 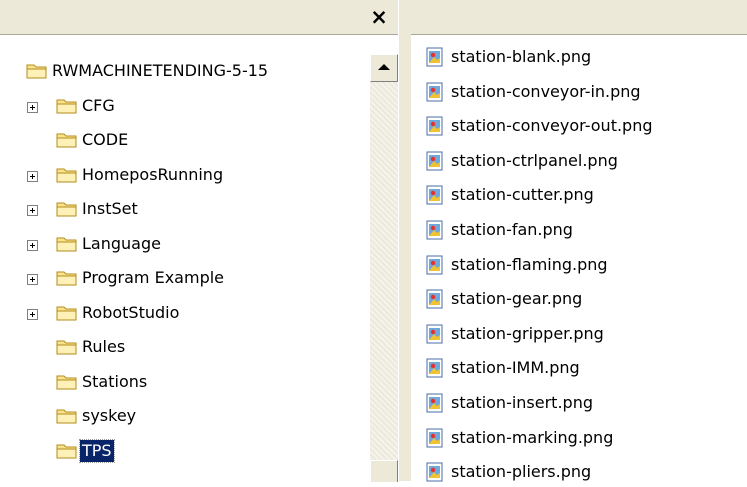 What do you see at coordinates (152, 175) in the screenshot?
I see `tree-node-label: HomeposRunning` at bounding box center [152, 175].